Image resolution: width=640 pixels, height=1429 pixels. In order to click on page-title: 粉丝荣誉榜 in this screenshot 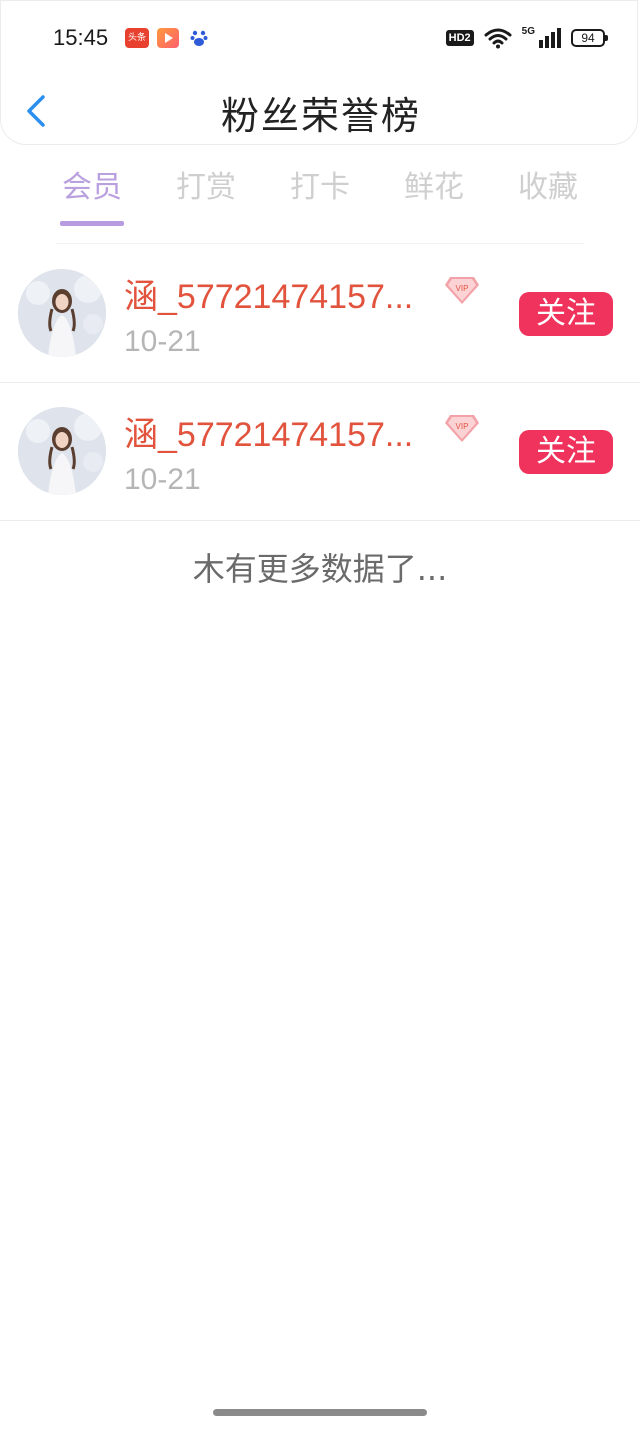, I will do `click(320, 116)`.